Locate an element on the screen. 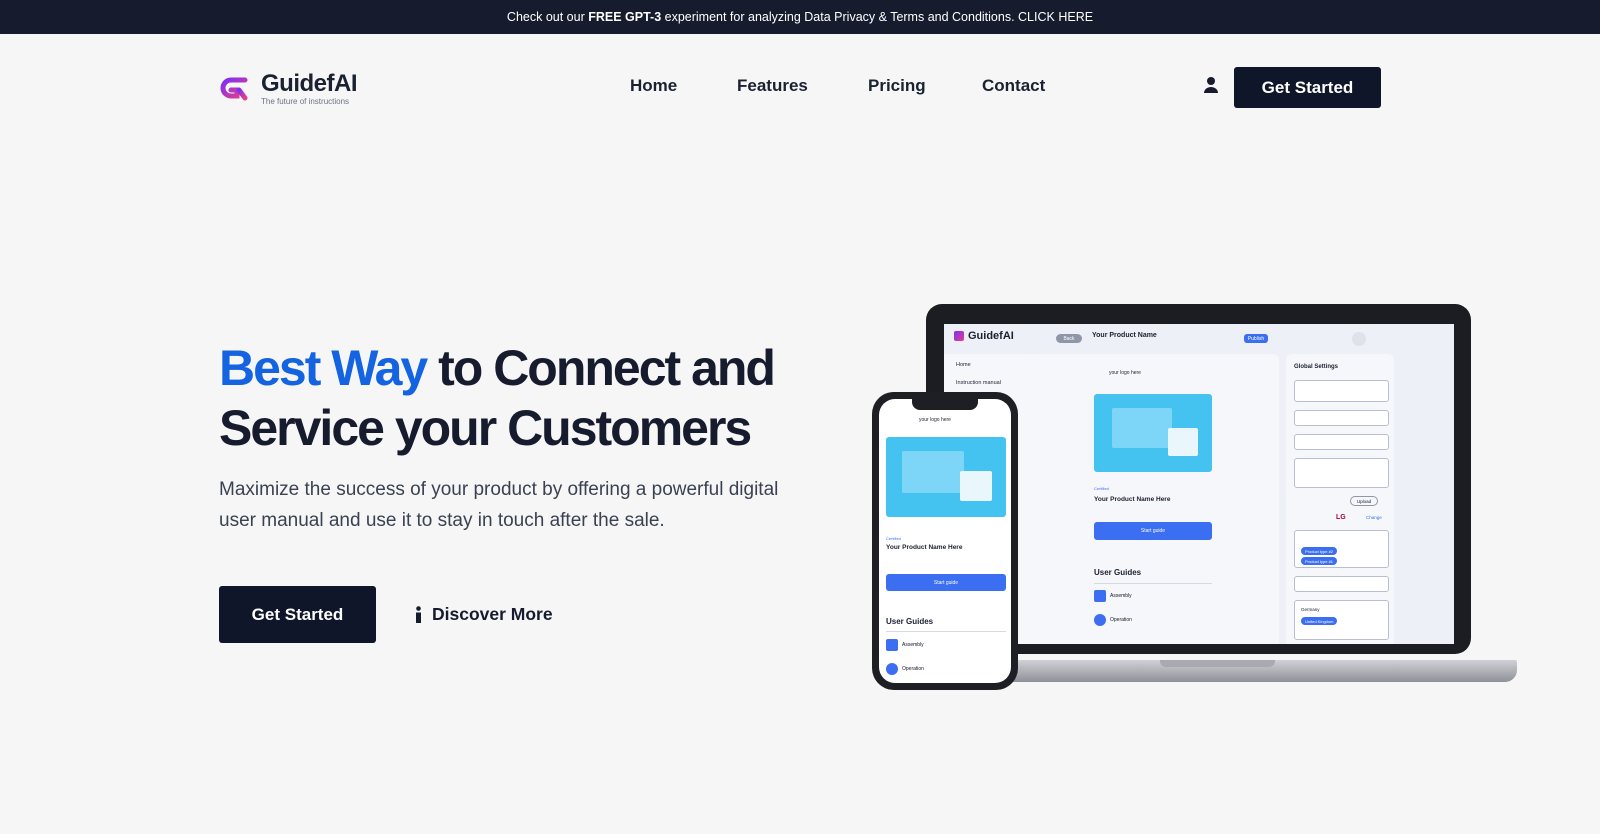 The width and height of the screenshot is (1600, 834). brand-name: GuidefAI is located at coordinates (309, 83).